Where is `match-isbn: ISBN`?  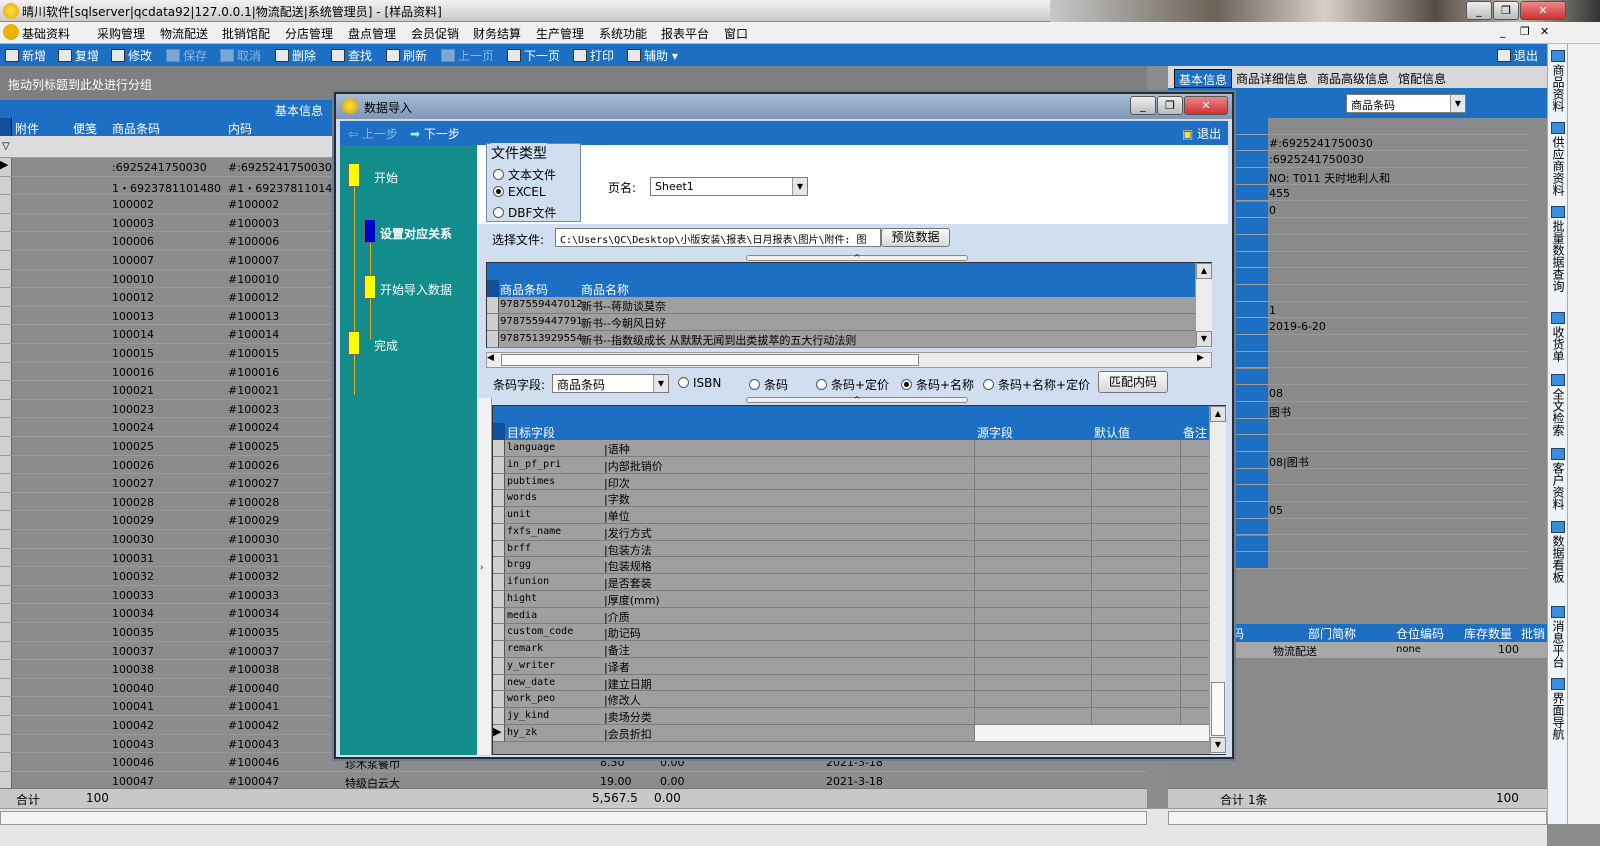 match-isbn: ISBN is located at coordinates (699, 383).